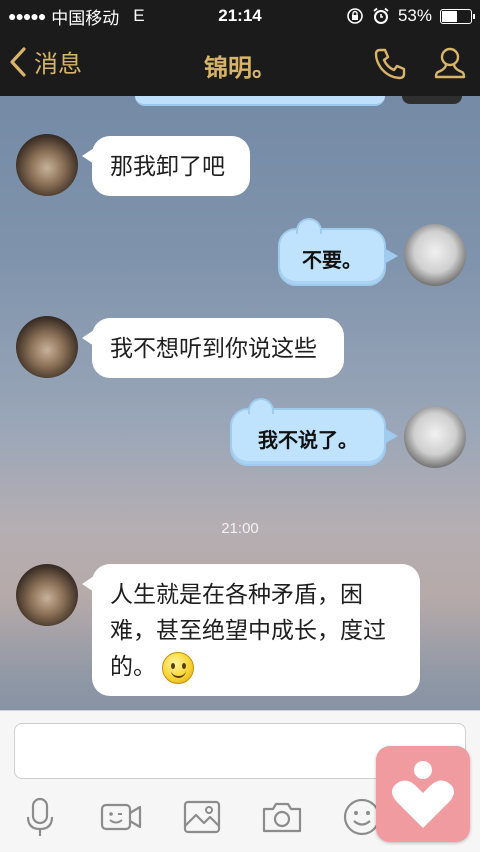 The image size is (480, 852). I want to click on microphone-icon, so click(40, 817).